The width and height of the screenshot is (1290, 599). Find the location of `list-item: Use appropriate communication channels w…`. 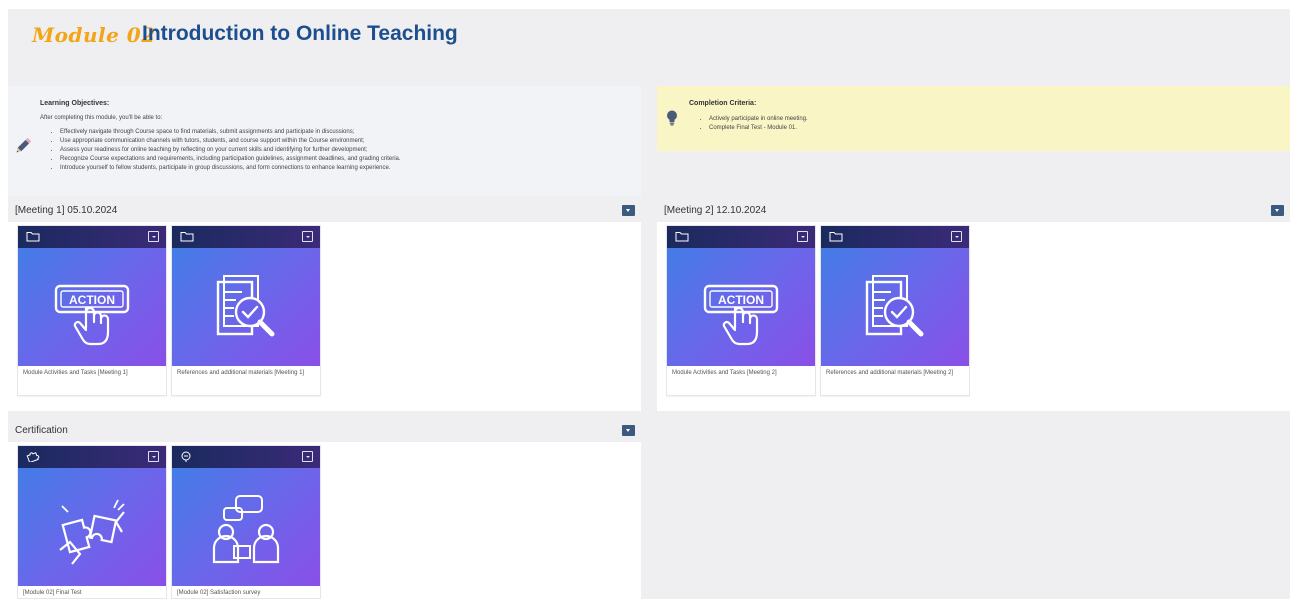

list-item: Use appropriate communication channels w… is located at coordinates (230, 141).